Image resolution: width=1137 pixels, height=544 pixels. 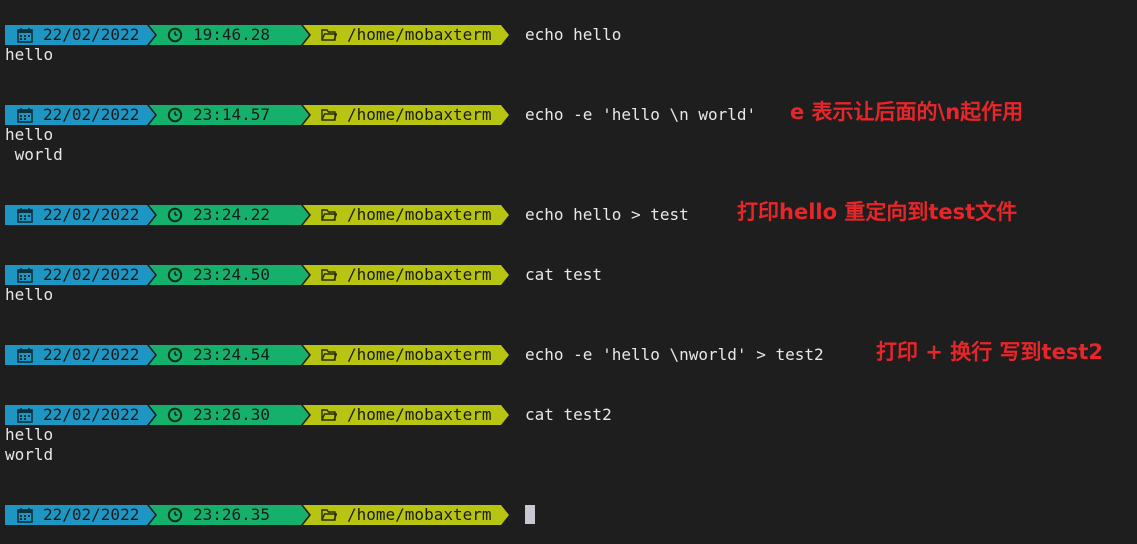 I want to click on terminal-cursor, so click(x=530, y=514).